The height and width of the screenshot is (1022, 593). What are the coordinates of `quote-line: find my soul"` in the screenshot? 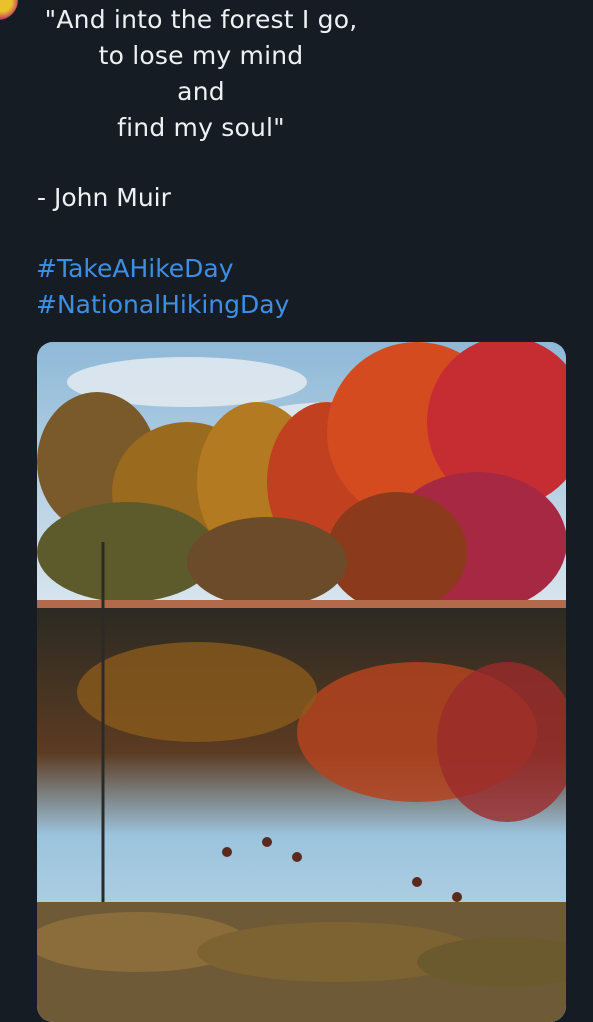 It's located at (201, 127).